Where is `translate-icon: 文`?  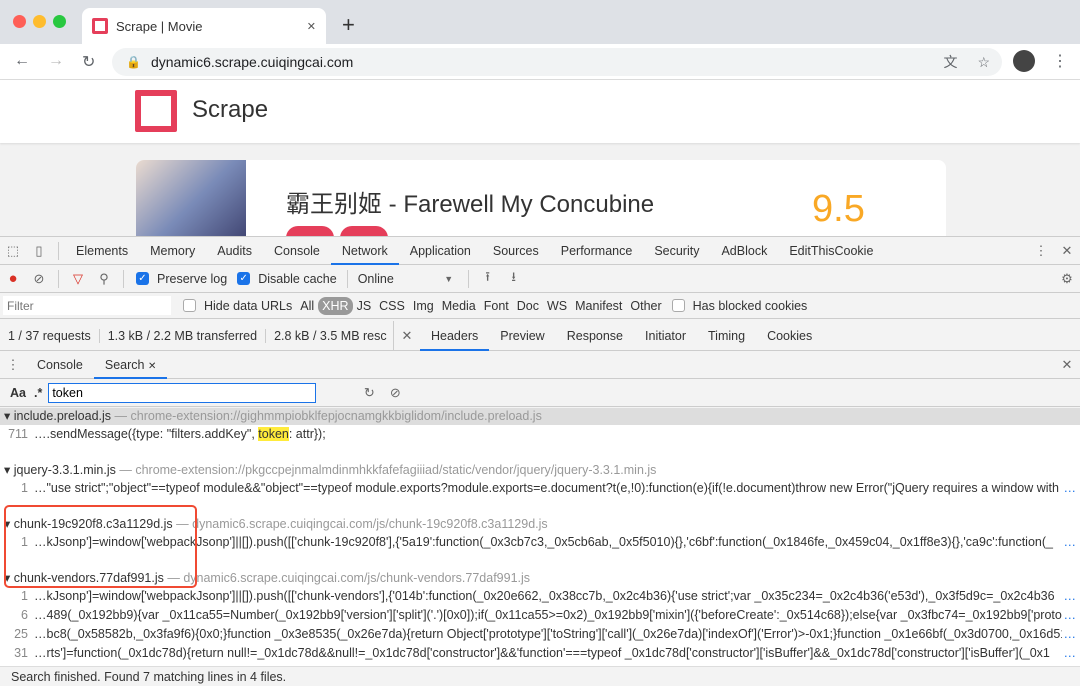
translate-icon: 文 is located at coordinates (950, 62).